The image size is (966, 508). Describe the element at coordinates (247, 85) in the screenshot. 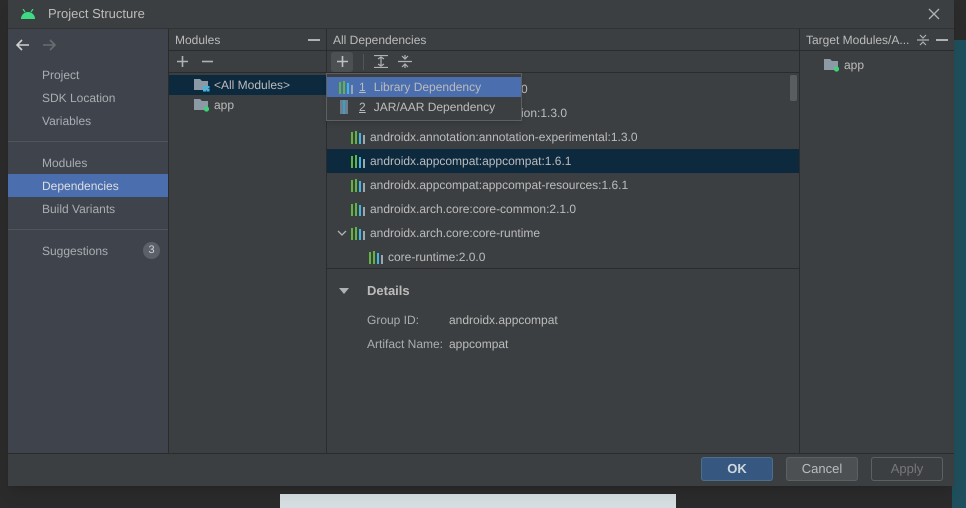

I see `module-item: <All Modules>` at that location.